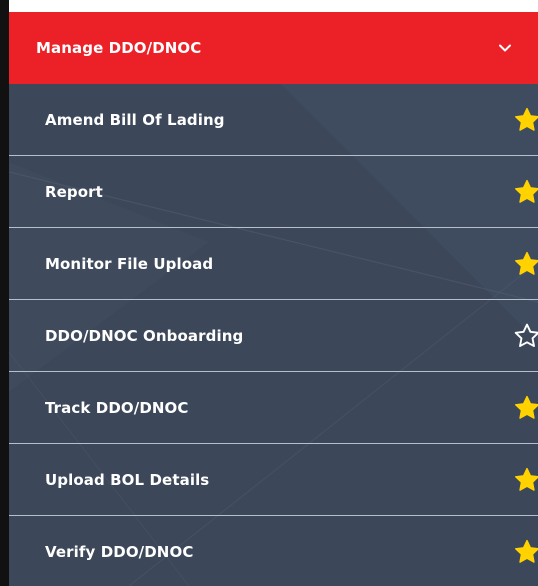 This screenshot has height=586, width=538. What do you see at coordinates (4, 293) in the screenshot?
I see `left-edge` at bounding box center [4, 293].